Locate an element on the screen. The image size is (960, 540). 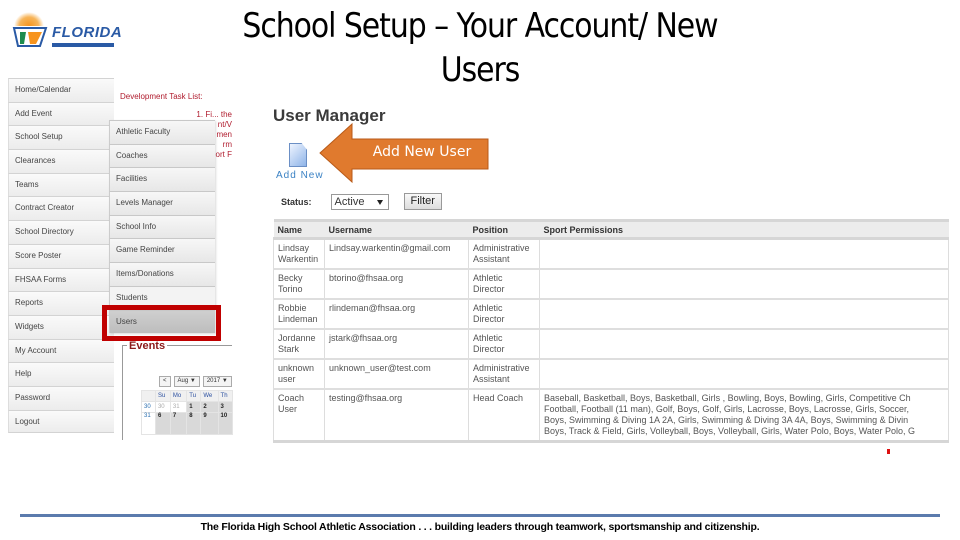
menu-item-label: Help is located at coordinates (23, 374).